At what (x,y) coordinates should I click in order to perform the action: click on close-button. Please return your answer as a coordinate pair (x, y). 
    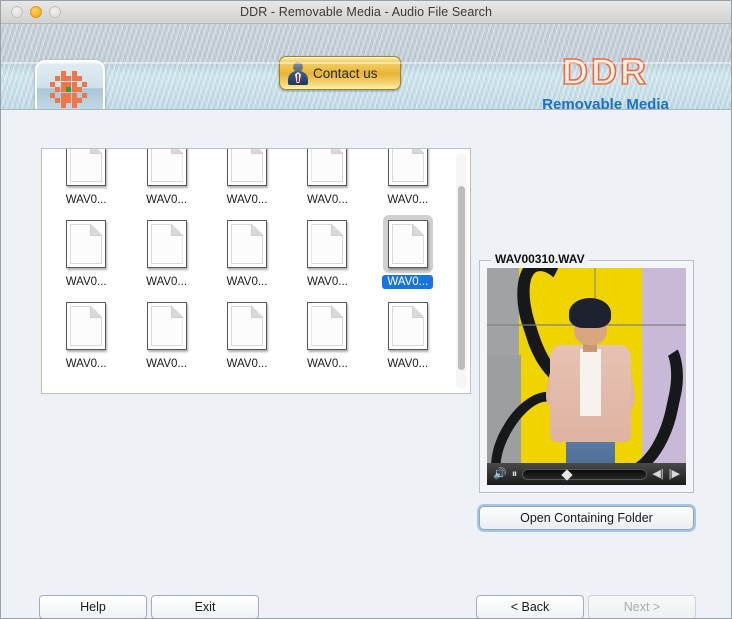
    Looking at the image, I should click on (17, 12).